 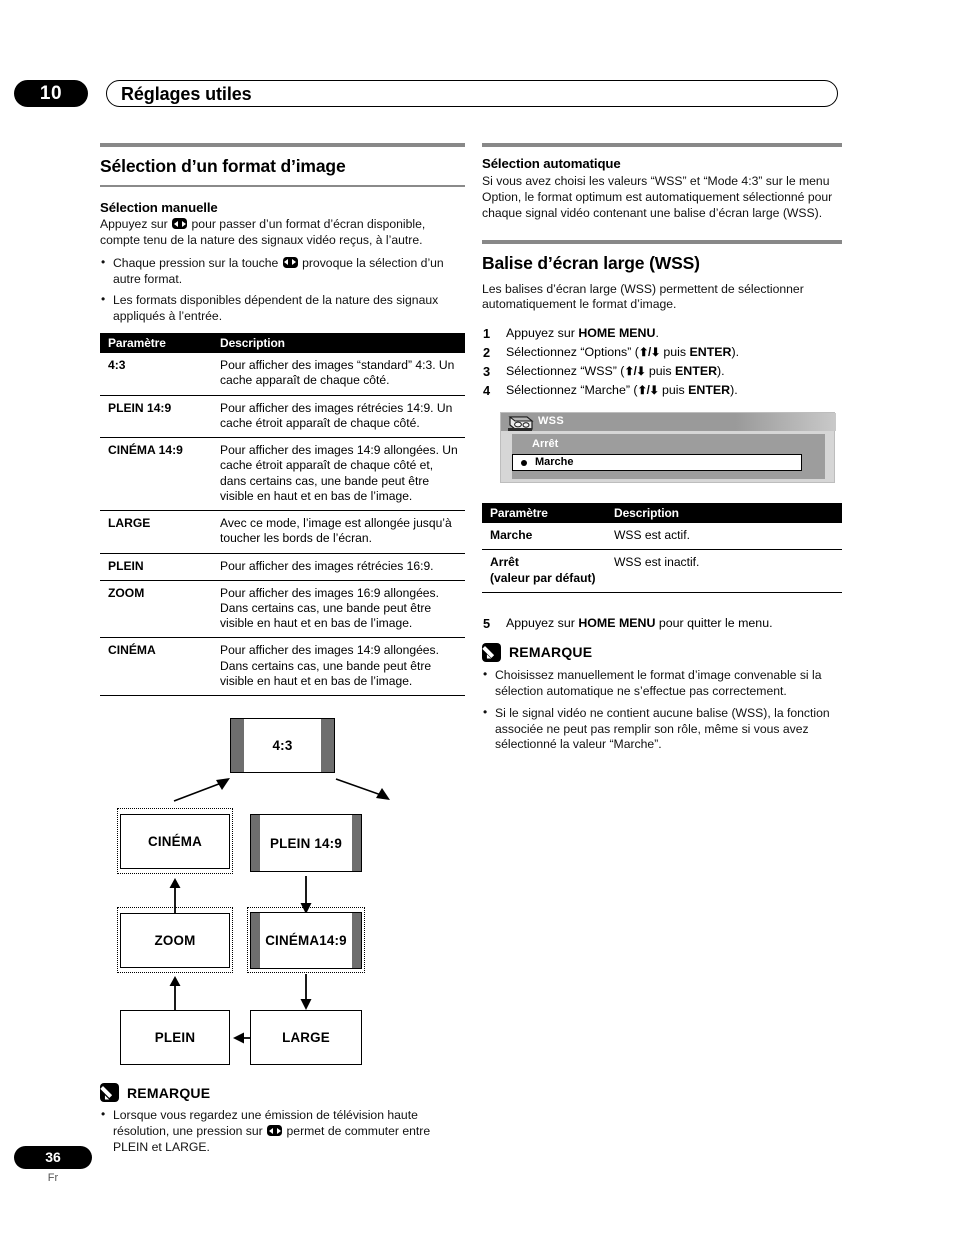 What do you see at coordinates (487, 353) in the screenshot?
I see `step-number: 2` at bounding box center [487, 353].